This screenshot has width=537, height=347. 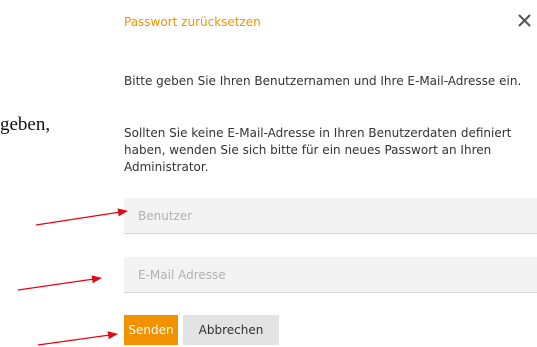 What do you see at coordinates (192, 22) in the screenshot?
I see `dialog-title: Passwort zurücksetzen` at bounding box center [192, 22].